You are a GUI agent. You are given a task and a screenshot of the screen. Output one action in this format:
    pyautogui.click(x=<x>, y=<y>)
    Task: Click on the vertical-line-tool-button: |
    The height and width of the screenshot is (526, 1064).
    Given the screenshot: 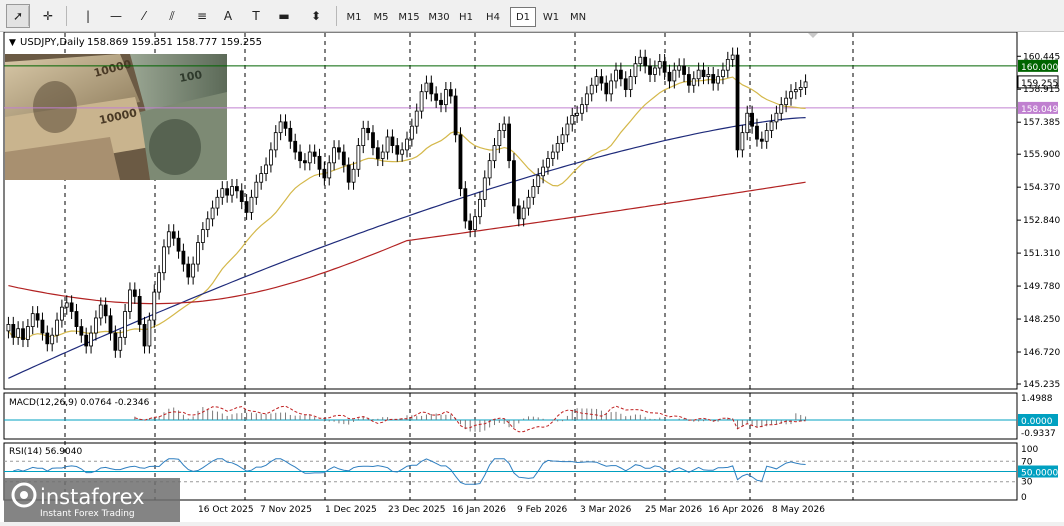 What is the action you would take?
    pyautogui.click(x=88, y=16)
    